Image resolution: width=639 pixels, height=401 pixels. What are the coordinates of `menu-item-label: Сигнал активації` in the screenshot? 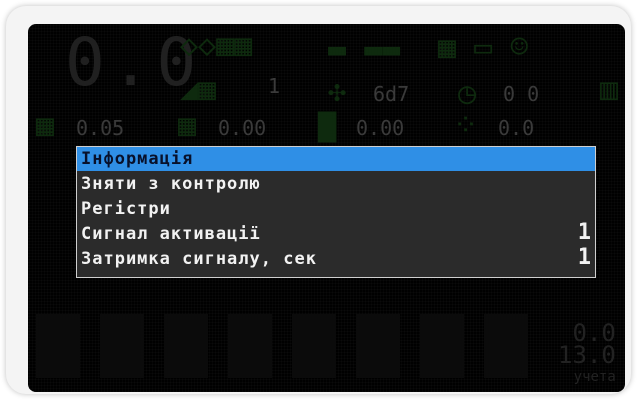 It's located at (171, 234).